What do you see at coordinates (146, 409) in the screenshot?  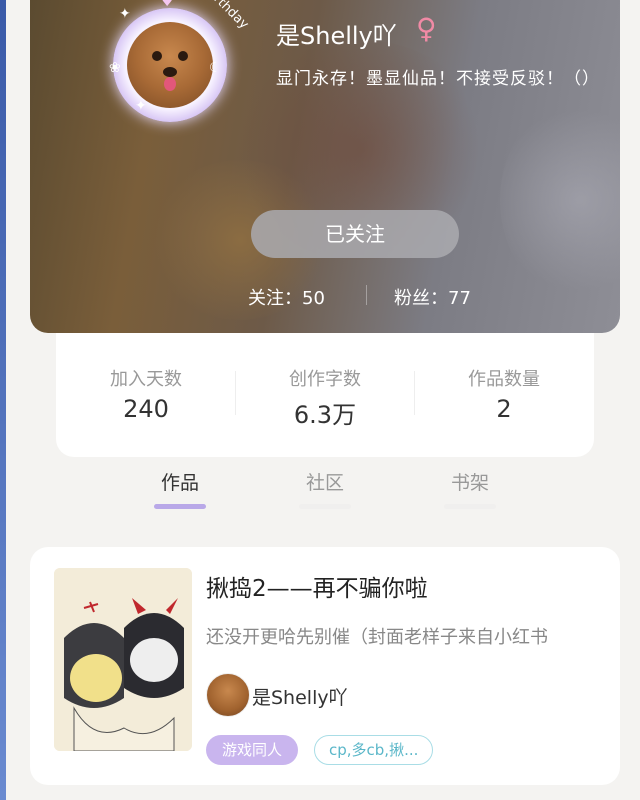 I see `stat-value: 240` at bounding box center [146, 409].